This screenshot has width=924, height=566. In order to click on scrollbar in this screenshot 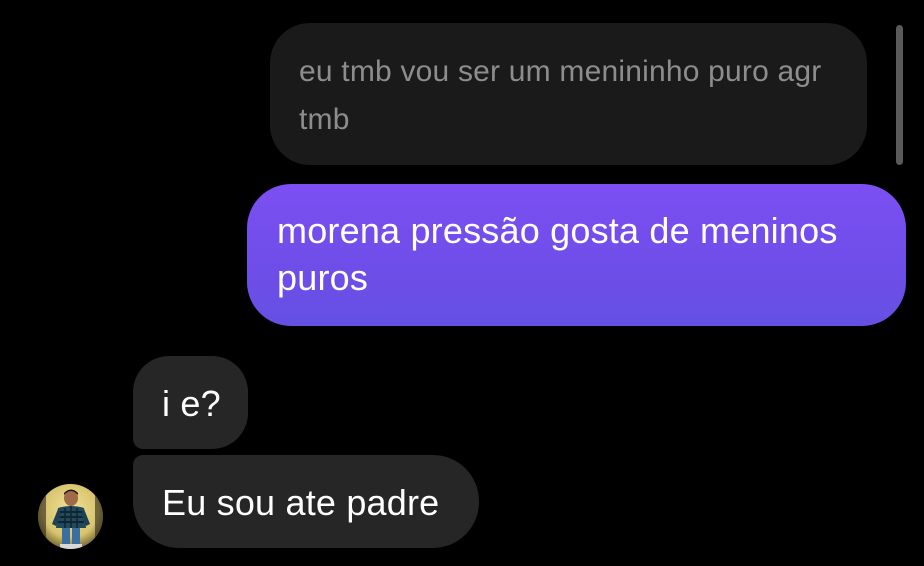, I will do `click(899, 95)`.